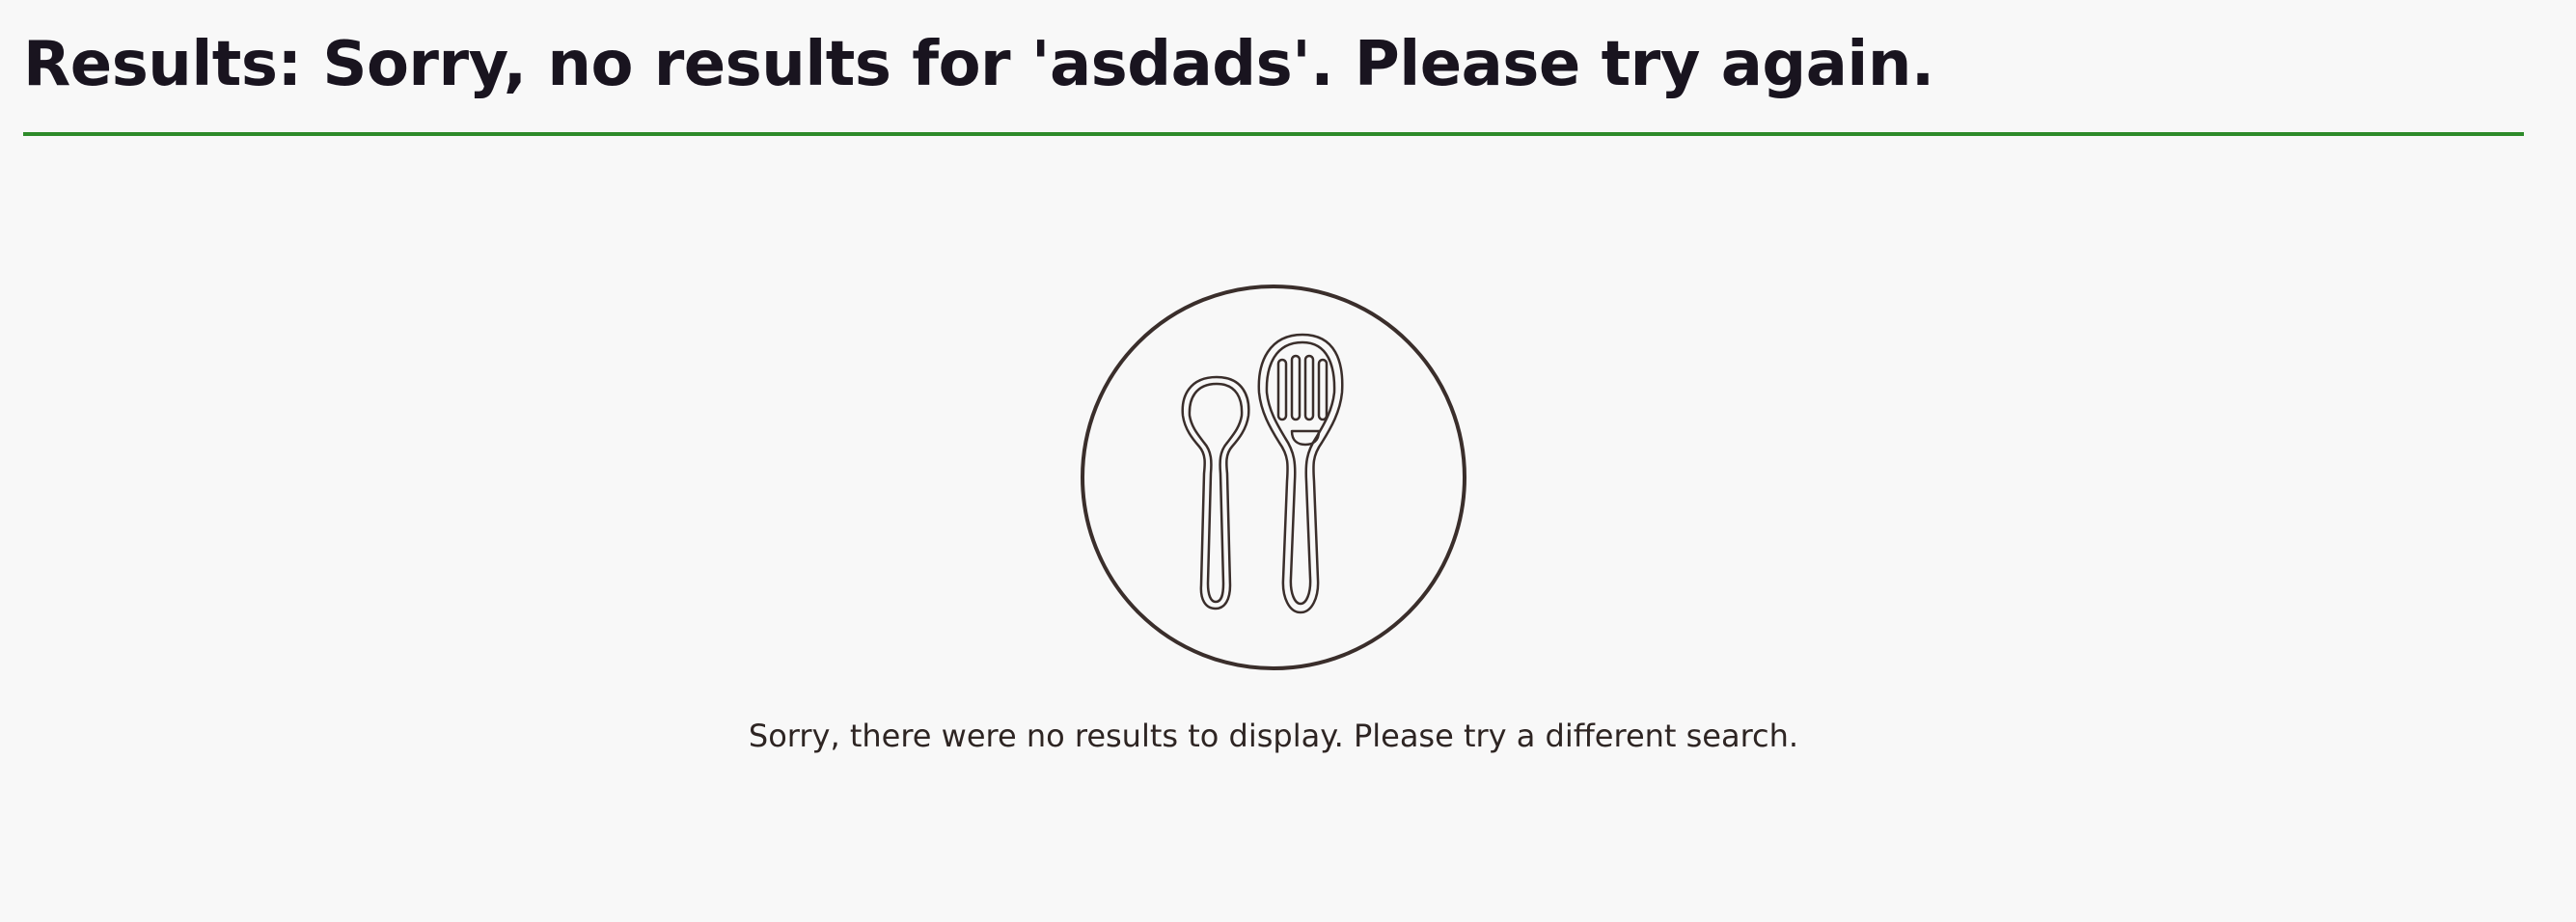 The width and height of the screenshot is (2576, 922). I want to click on title-divider, so click(1274, 134).